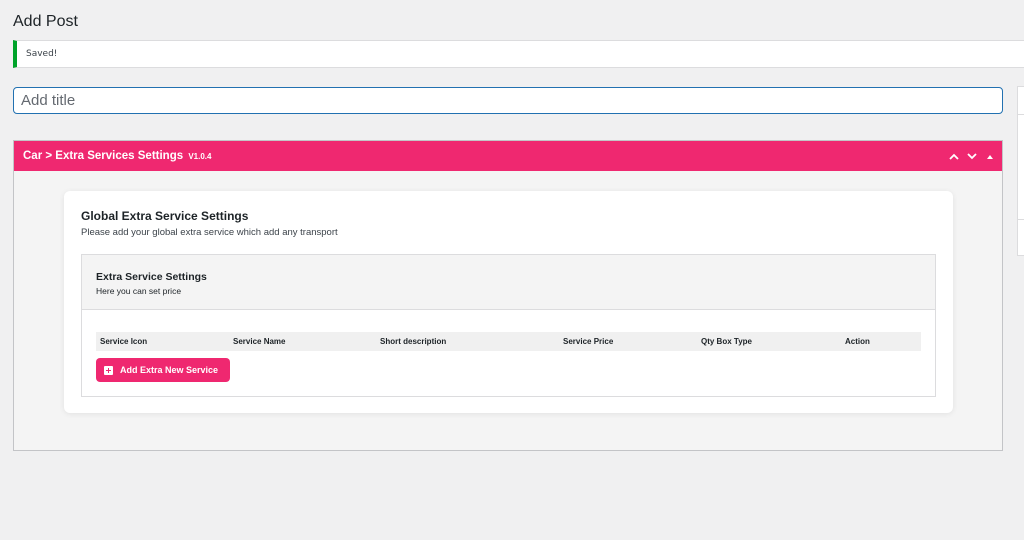  I want to click on post-title-input, so click(508, 100).